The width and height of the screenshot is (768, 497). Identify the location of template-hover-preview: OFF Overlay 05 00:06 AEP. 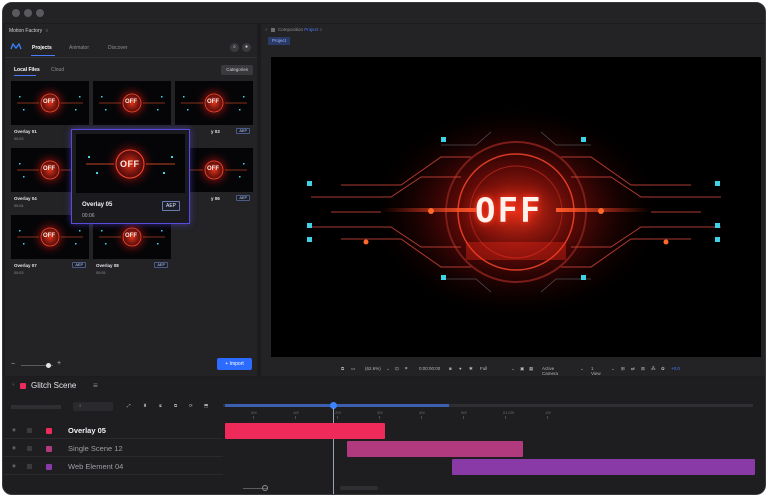
(130, 176).